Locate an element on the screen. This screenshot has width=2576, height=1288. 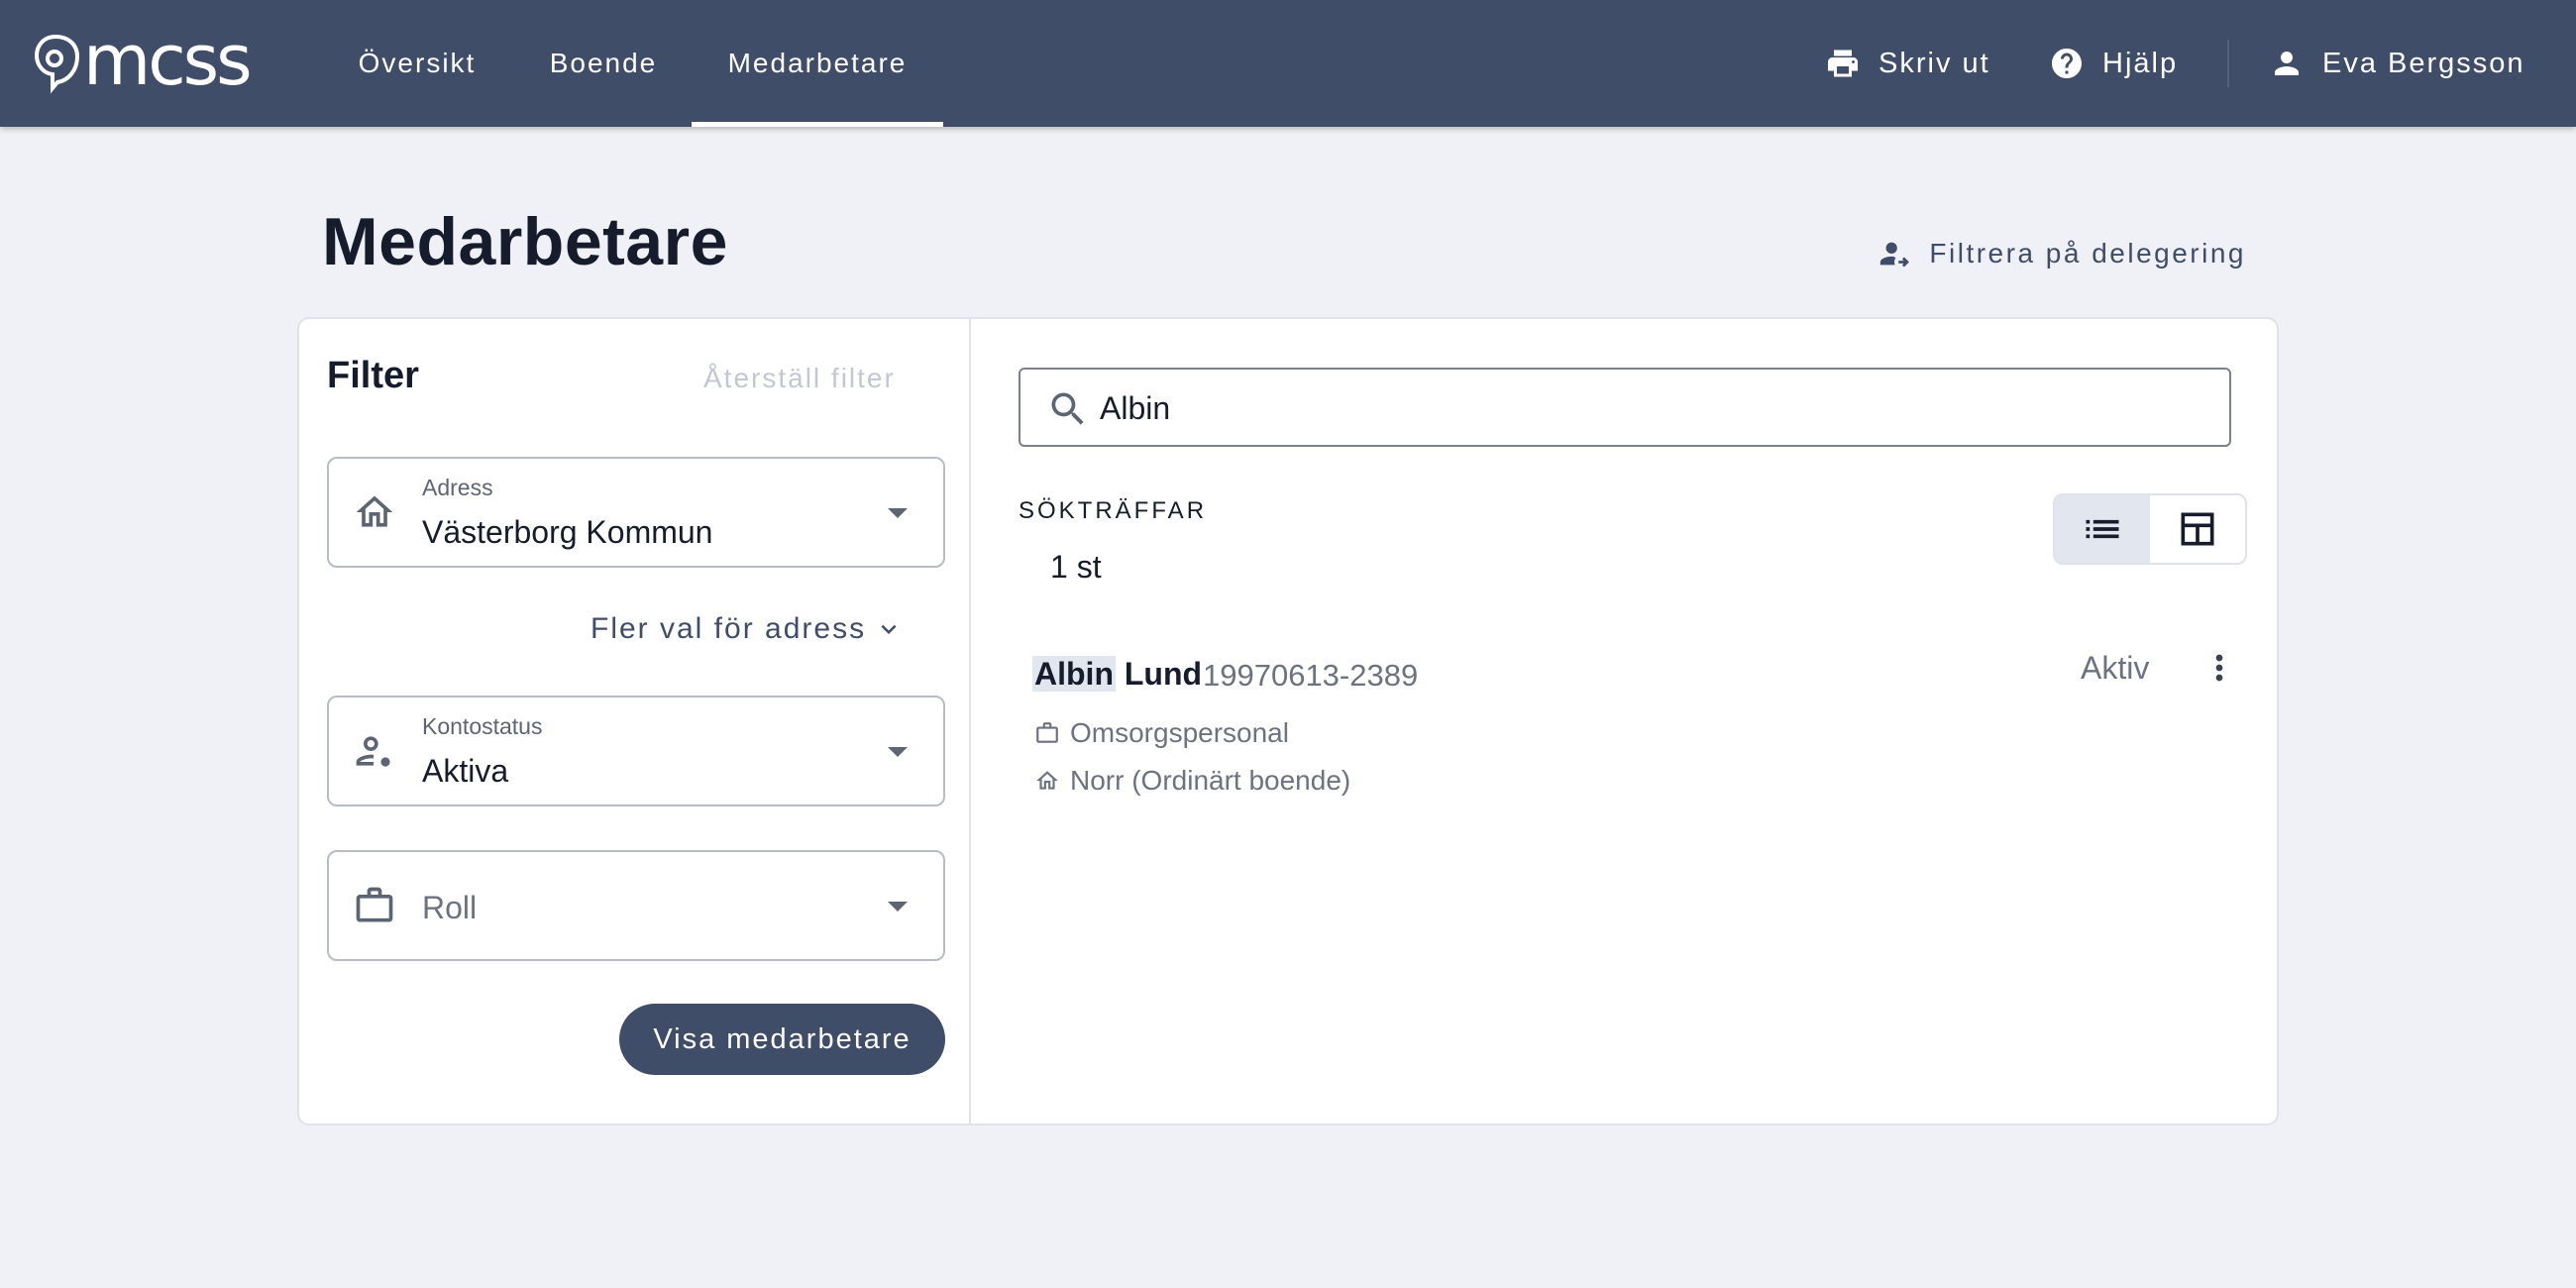
account-status-select: Kontostatus Aktiva is located at coordinates (636, 751).